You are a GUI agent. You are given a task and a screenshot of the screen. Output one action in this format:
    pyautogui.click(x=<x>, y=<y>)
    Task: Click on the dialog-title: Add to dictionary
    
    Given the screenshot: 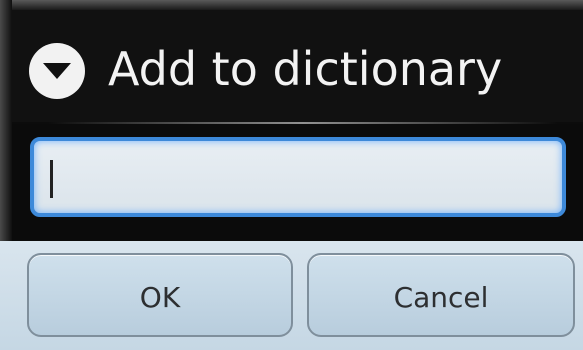 What is the action you would take?
    pyautogui.click(x=305, y=69)
    